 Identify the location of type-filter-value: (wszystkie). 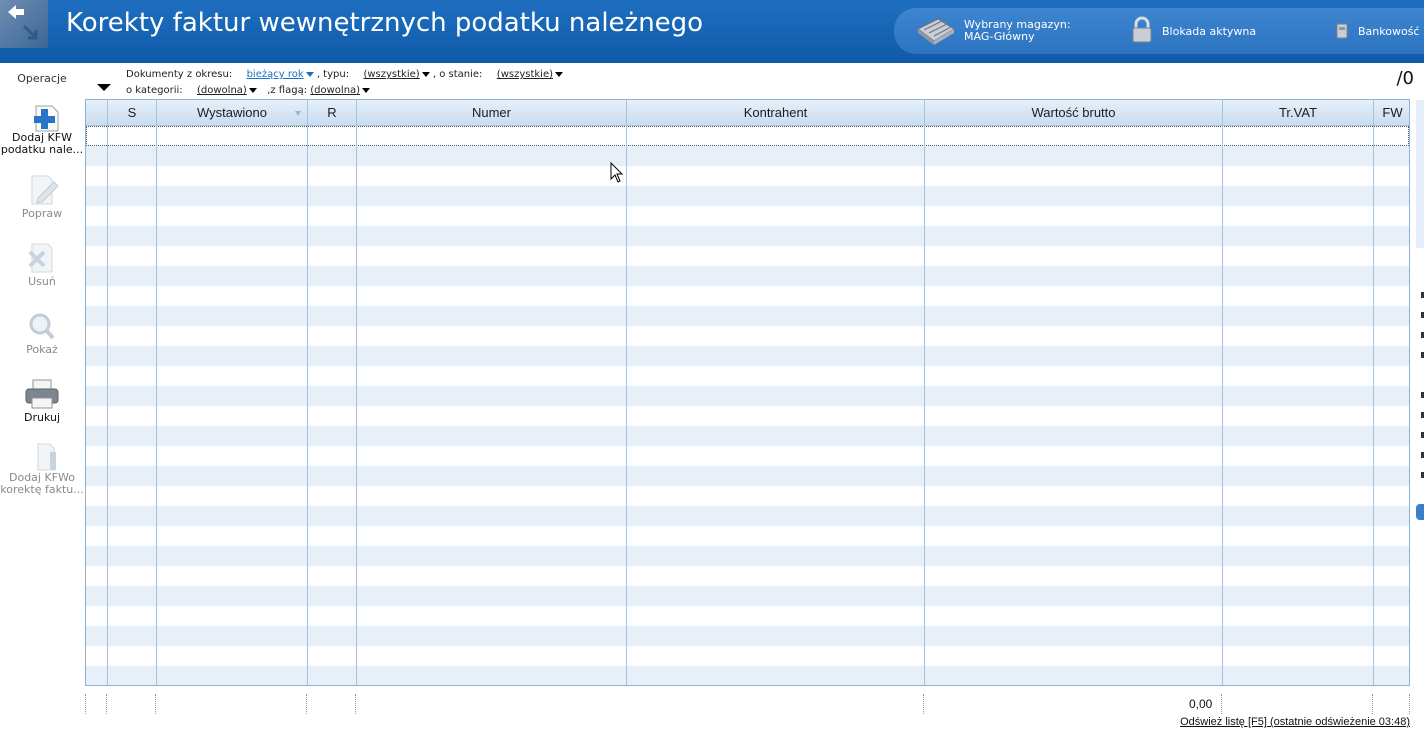
(391, 74).